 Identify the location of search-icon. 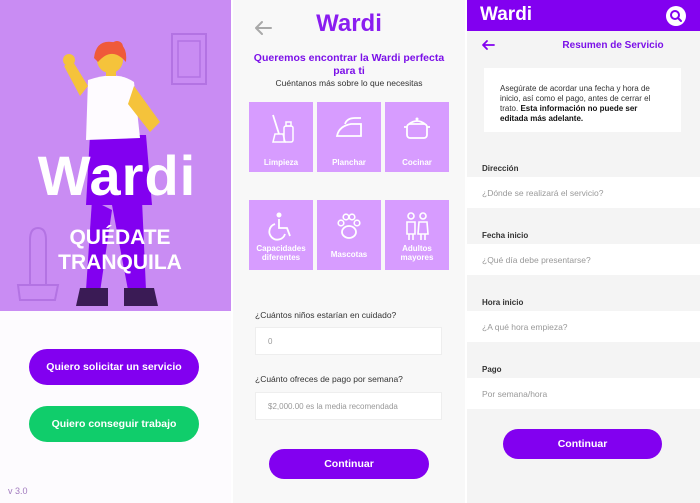
(676, 16).